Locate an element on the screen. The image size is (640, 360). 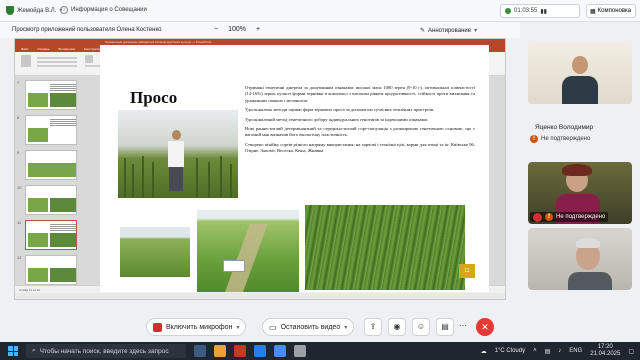
windows-start-icon is located at coordinates (13, 351).